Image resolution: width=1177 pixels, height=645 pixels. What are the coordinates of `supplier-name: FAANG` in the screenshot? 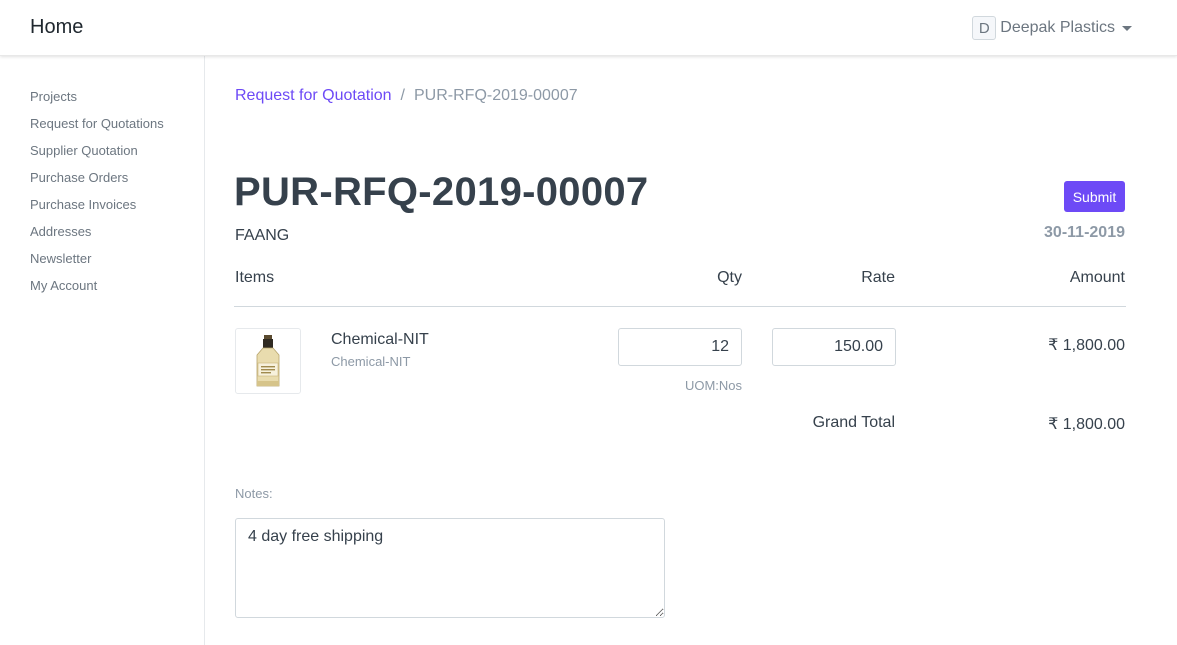 It's located at (262, 235).